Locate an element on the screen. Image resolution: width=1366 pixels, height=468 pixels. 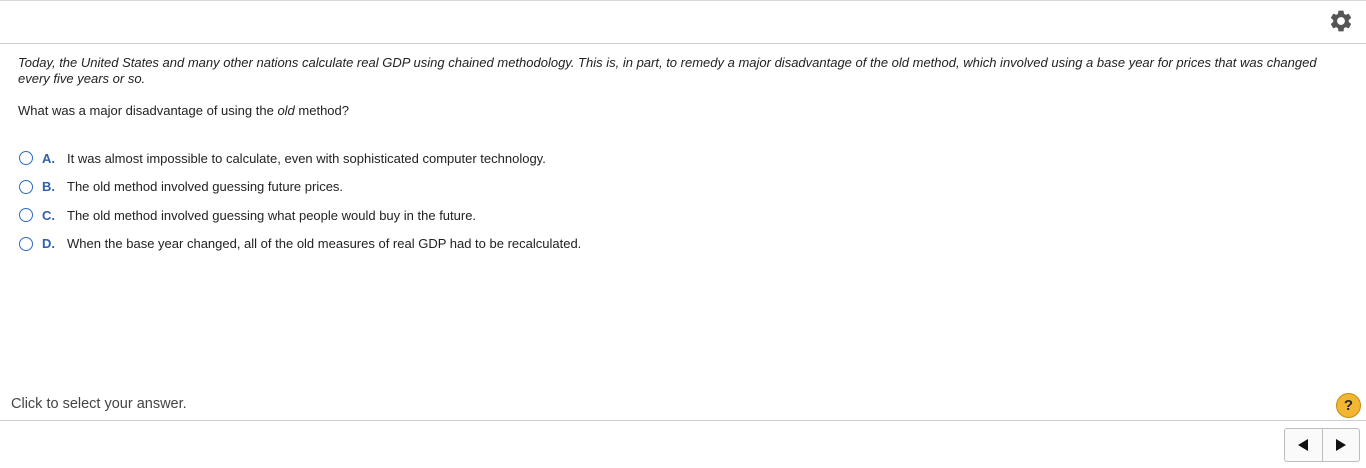
triangle-right-icon is located at coordinates (1340, 445).